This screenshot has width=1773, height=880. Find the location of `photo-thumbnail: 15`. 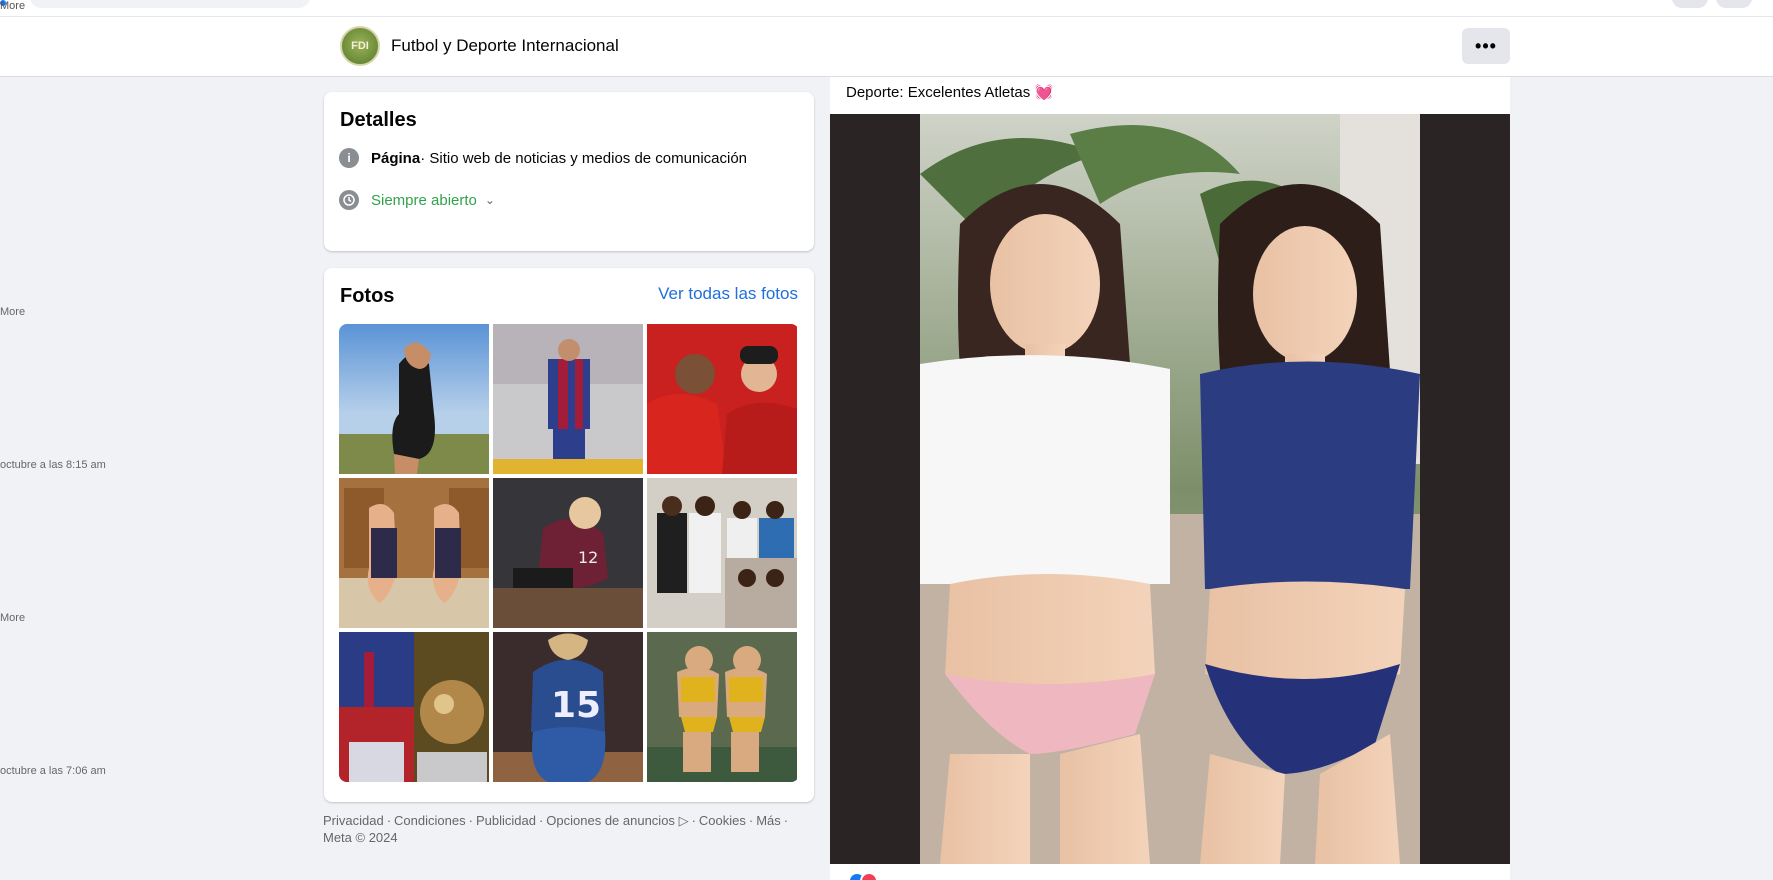

photo-thumbnail: 15 is located at coordinates (568, 707).